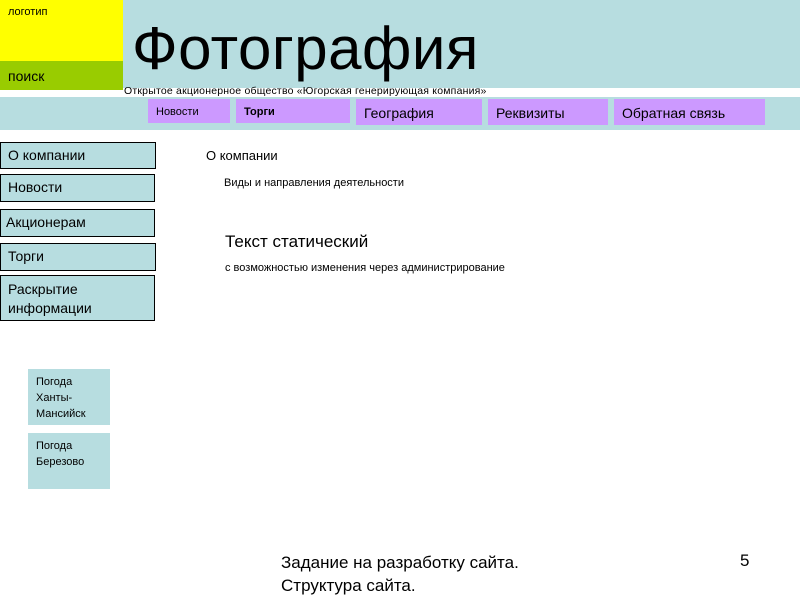  What do you see at coordinates (61, 30) in the screenshot?
I see `logo-placeholder: логотип` at bounding box center [61, 30].